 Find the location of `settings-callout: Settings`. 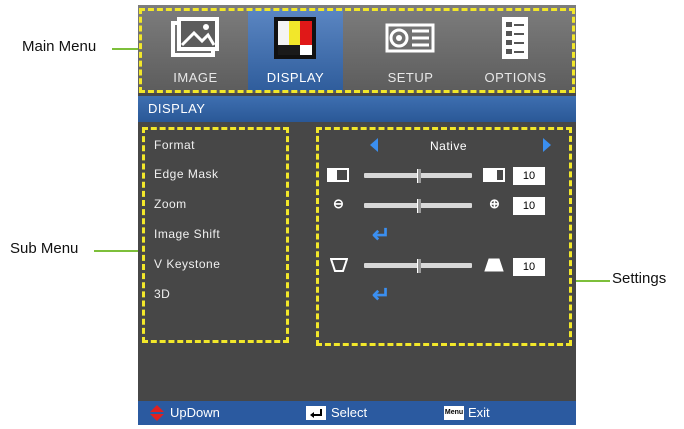

settings-callout: Settings is located at coordinates (639, 278).